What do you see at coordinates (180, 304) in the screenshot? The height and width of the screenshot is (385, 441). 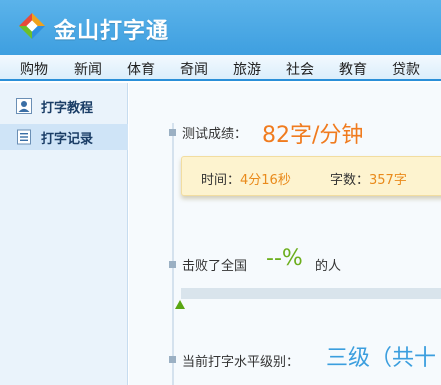 I see `progress-marker-icon` at bounding box center [180, 304].